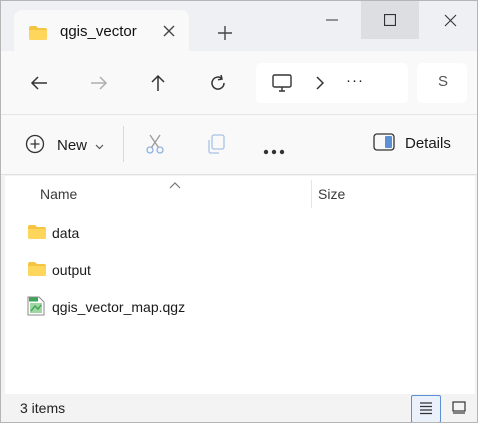 Image resolution: width=478 pixels, height=423 pixels. Describe the element at coordinates (72, 145) in the screenshot. I see `new-button-label: New` at that location.